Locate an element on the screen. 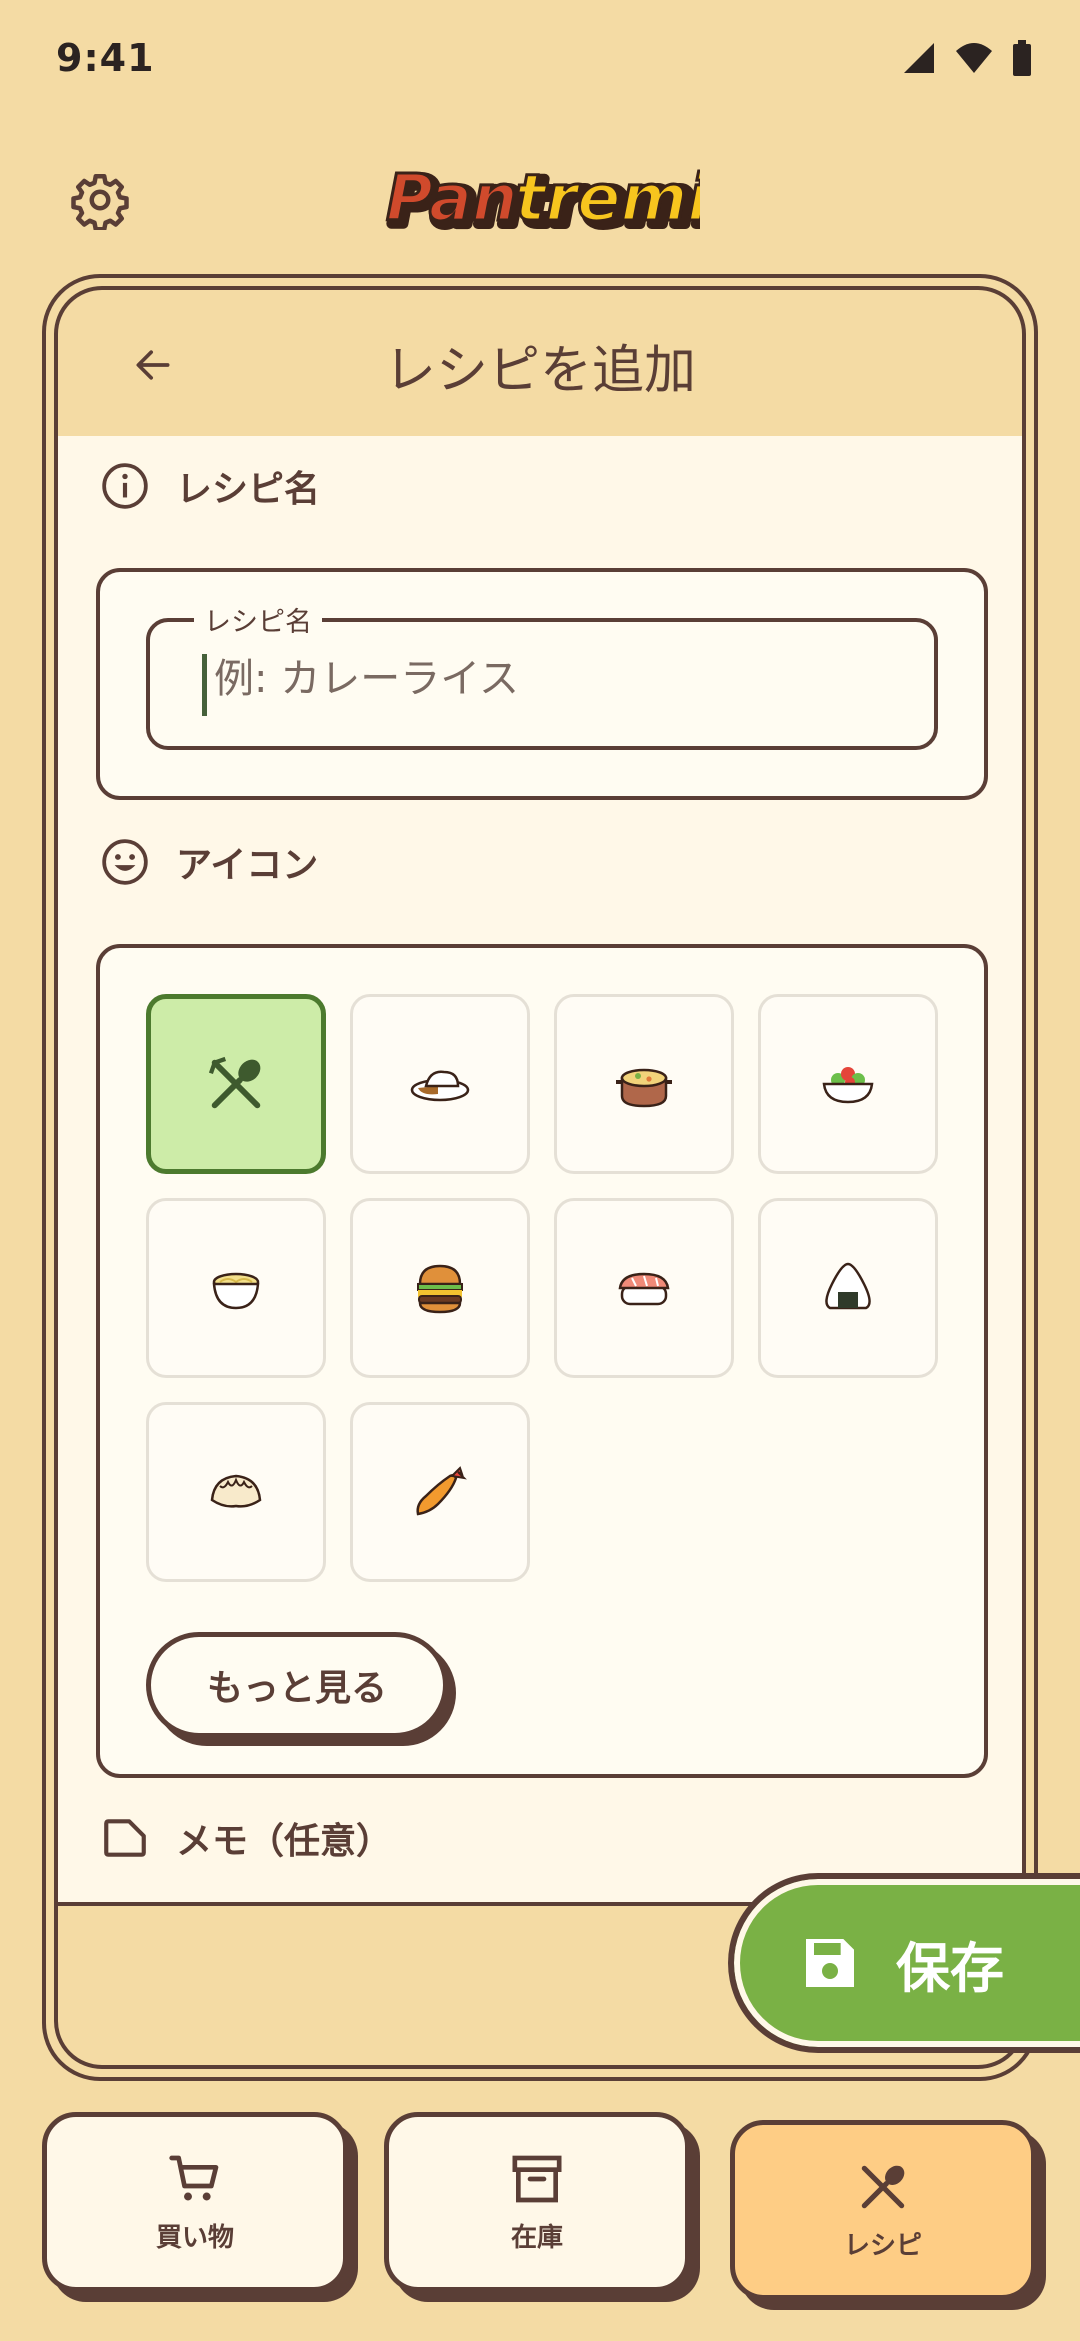 The height and width of the screenshot is (2341, 1080). icon-option-hamburger is located at coordinates (440, 1288).